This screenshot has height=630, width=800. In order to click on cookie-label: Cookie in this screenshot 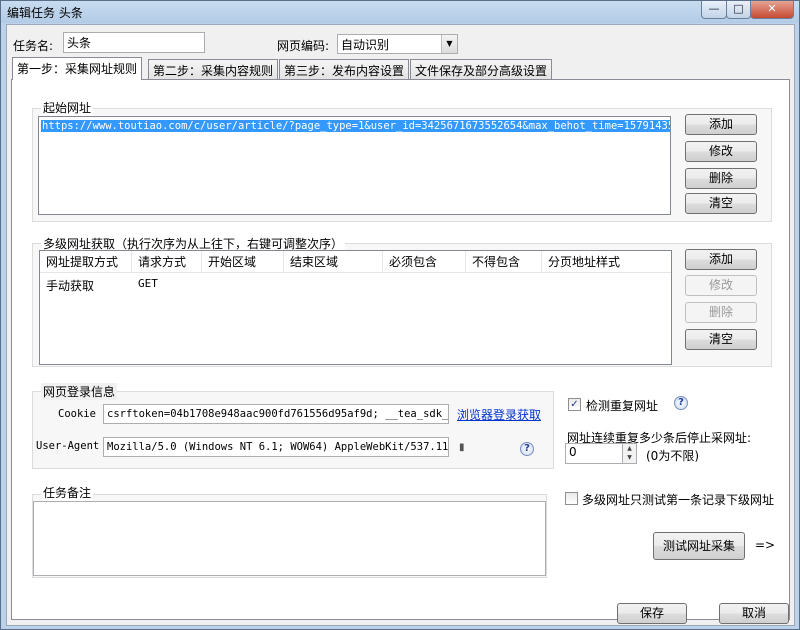, I will do `click(77, 414)`.